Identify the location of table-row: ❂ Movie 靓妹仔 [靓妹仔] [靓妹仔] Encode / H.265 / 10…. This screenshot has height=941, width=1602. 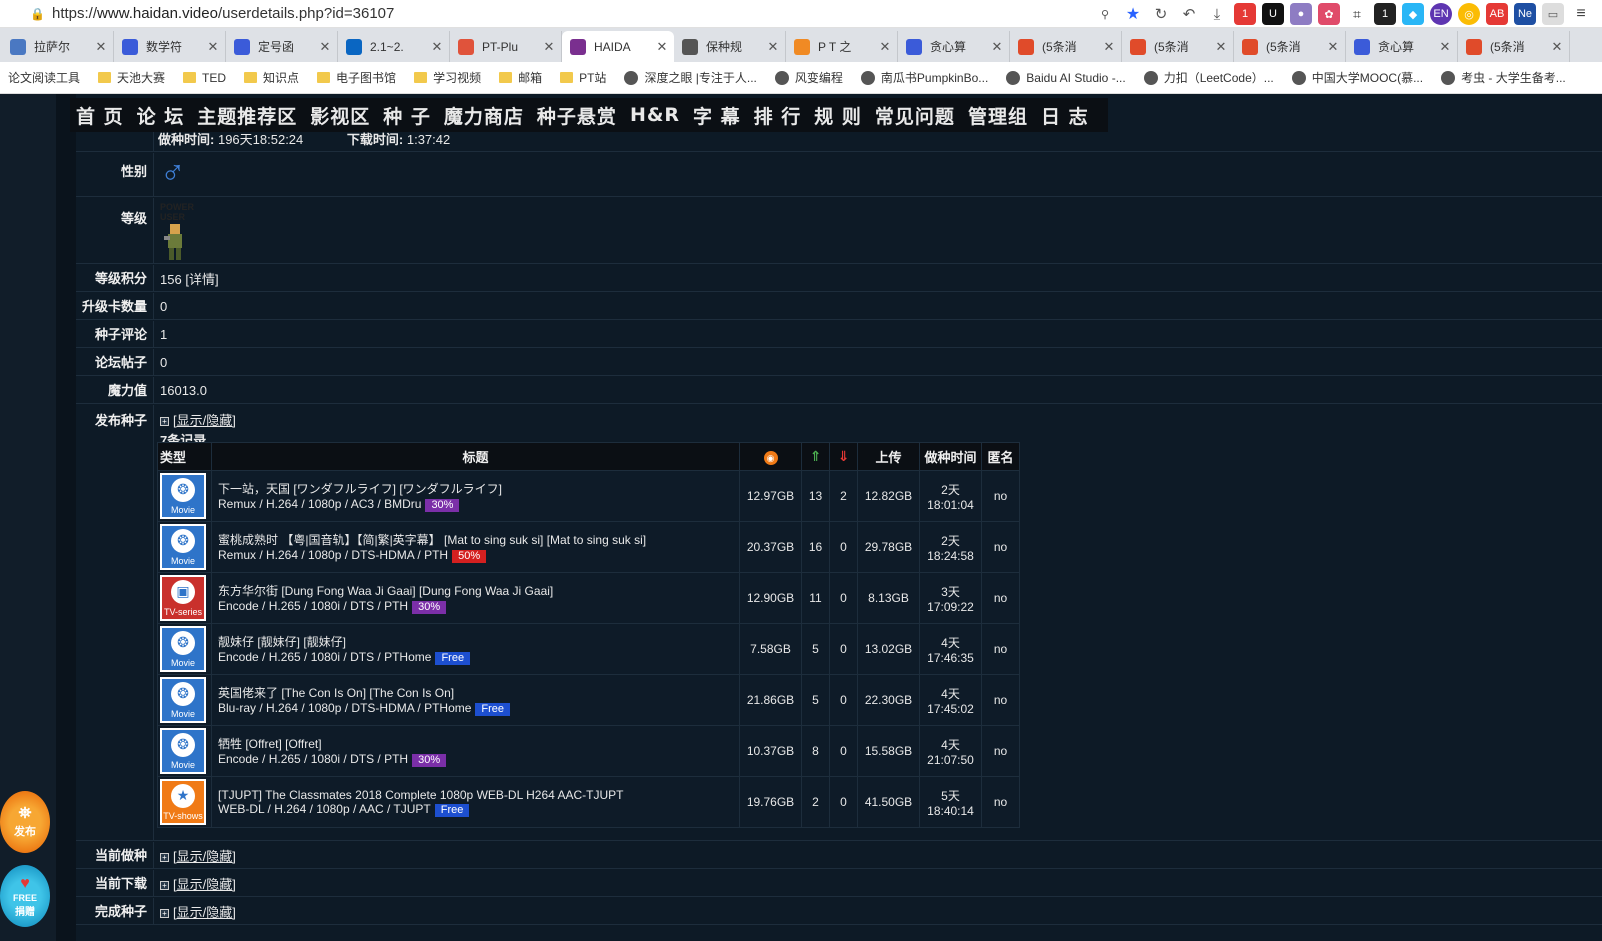
(588, 649).